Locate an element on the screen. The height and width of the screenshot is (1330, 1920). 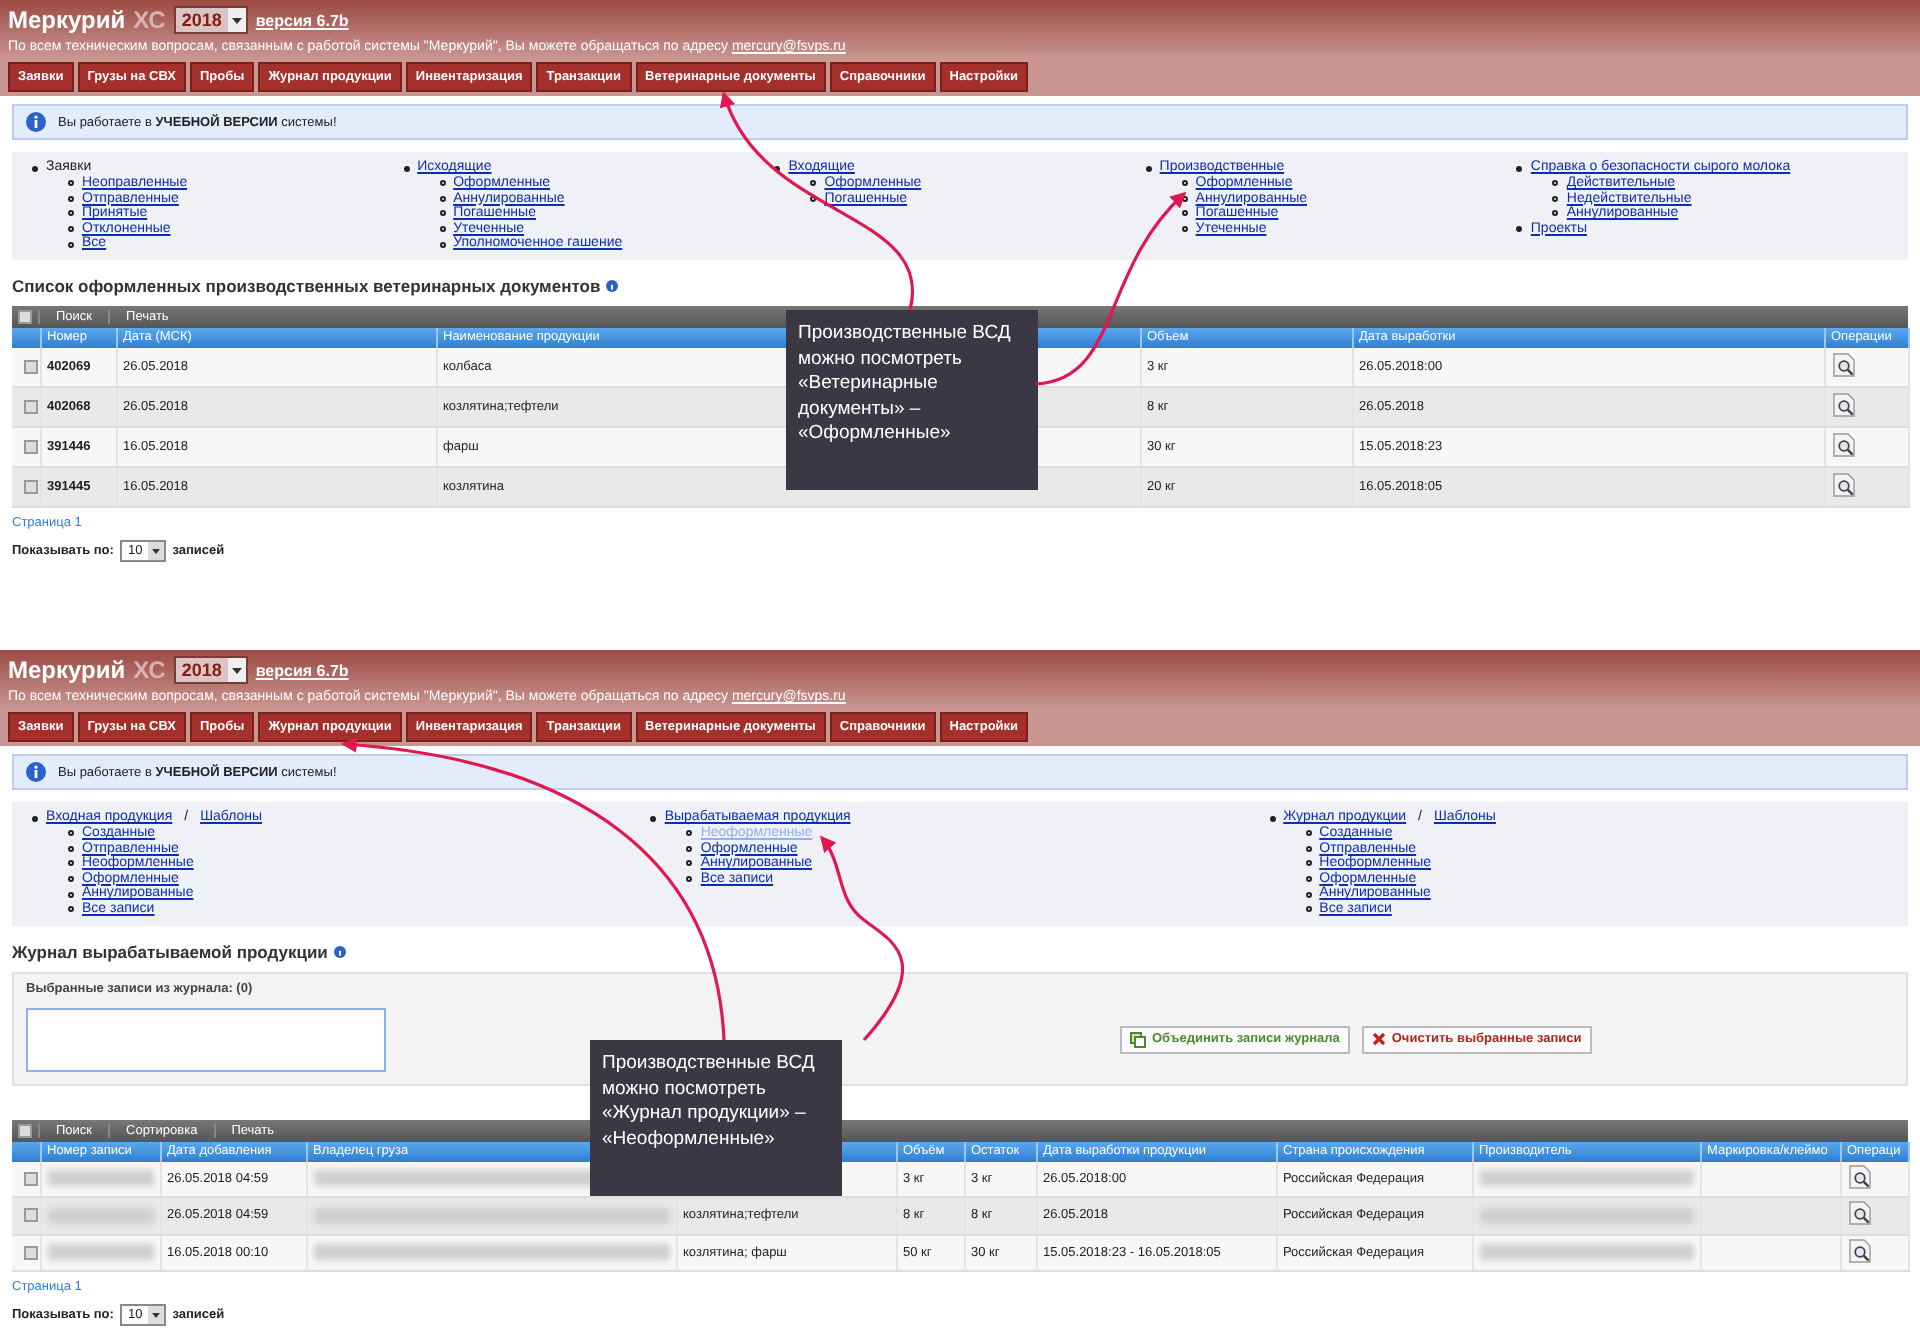
section-title: Список оформленных производственных ветеринарных документов is located at coordinates (306, 285).